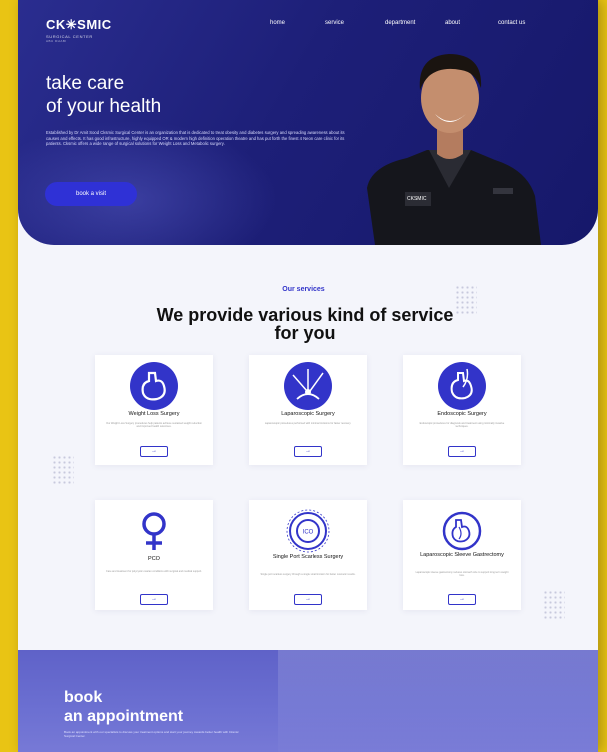 Image resolution: width=607 pixels, height=752 pixels. Describe the element at coordinates (462, 531) in the screenshot. I see `sleeve-gastrectomy-icon` at that location.